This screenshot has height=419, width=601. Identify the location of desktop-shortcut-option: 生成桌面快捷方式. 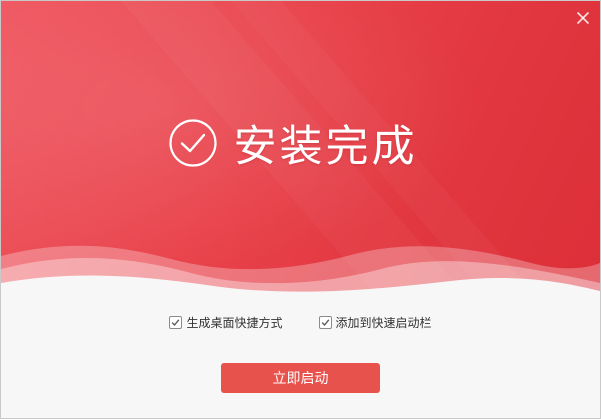
(226, 322).